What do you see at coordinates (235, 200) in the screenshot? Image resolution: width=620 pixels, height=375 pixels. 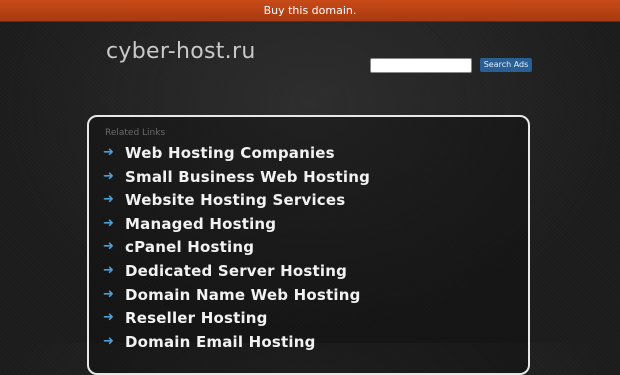 I see `related-link: Website Hosting Services` at bounding box center [235, 200].